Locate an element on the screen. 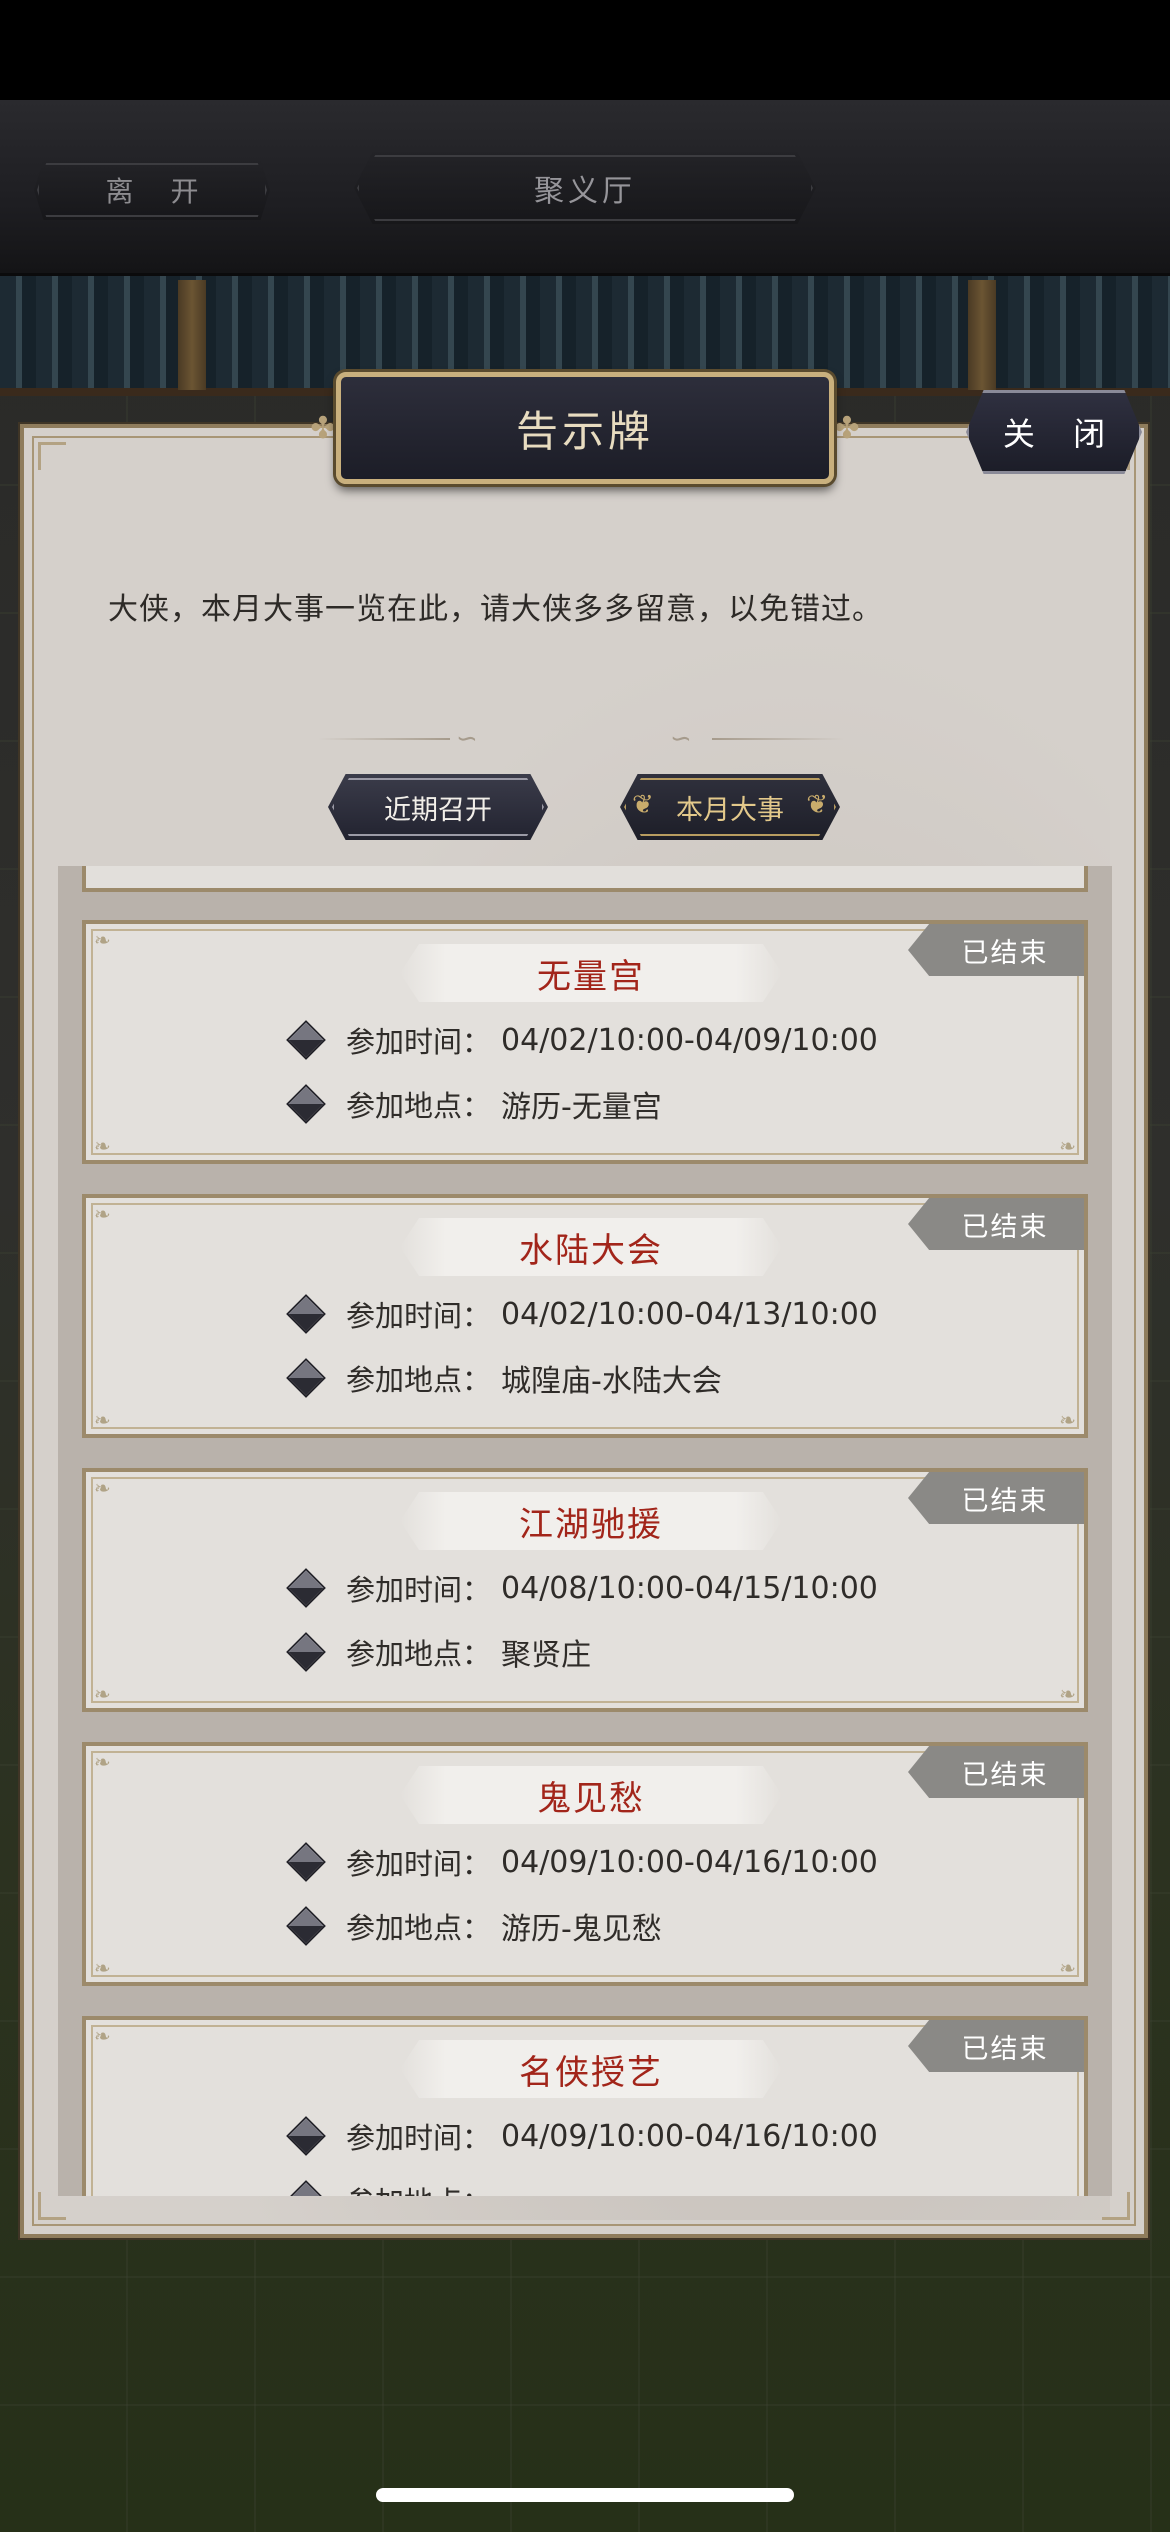 This screenshot has height=2532, width=1170. list-item is located at coordinates (585, 879).